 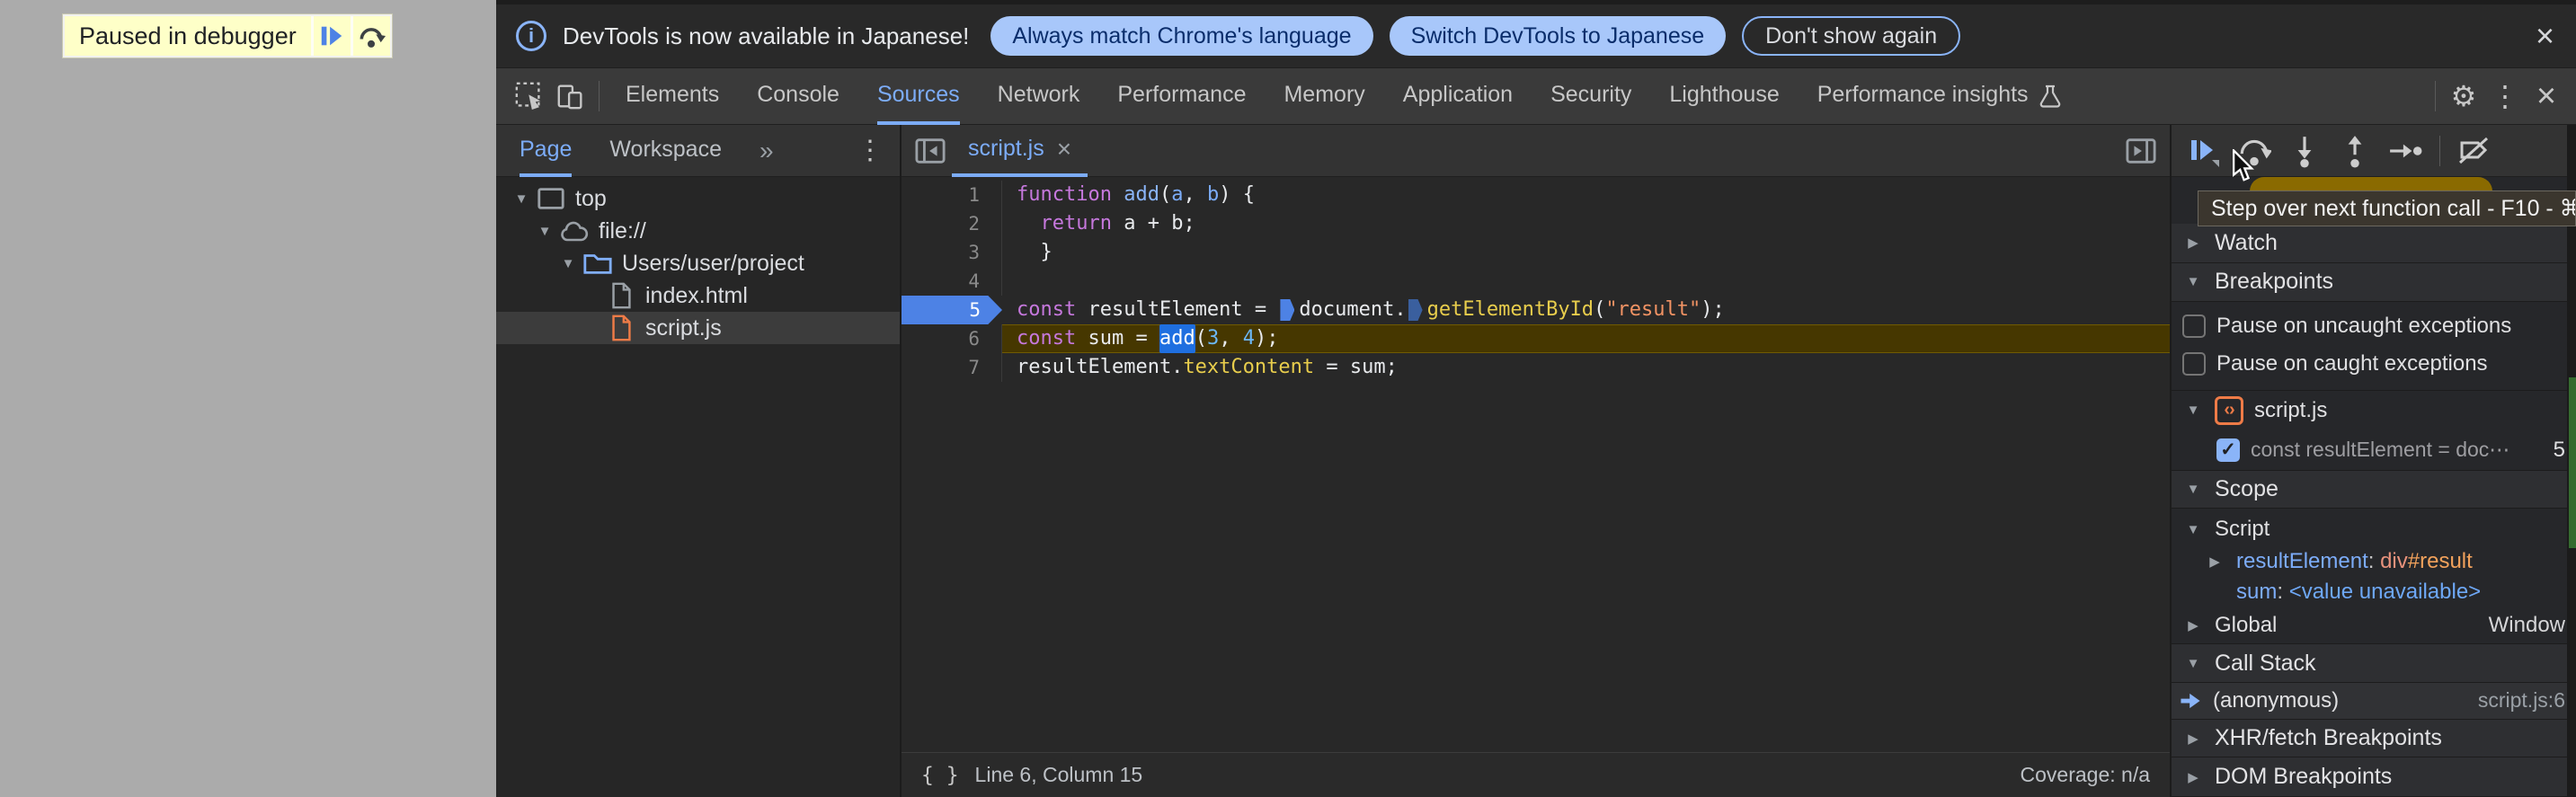 I want to click on line-number: 4, so click(x=952, y=281).